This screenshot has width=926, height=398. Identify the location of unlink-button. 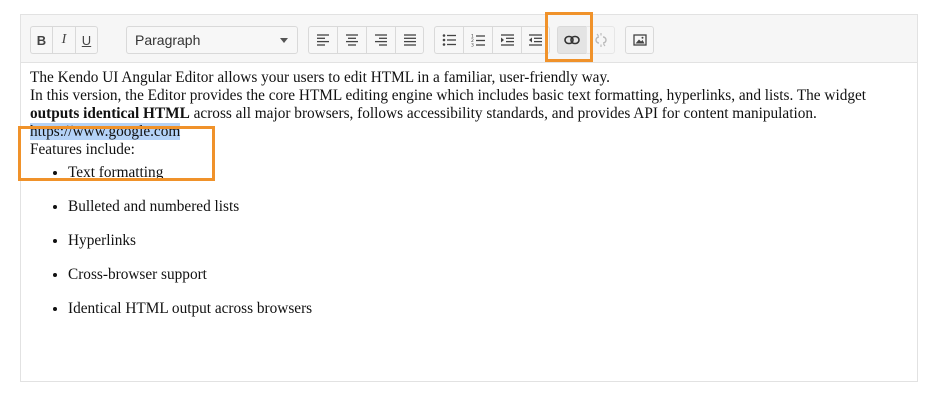
(600, 40).